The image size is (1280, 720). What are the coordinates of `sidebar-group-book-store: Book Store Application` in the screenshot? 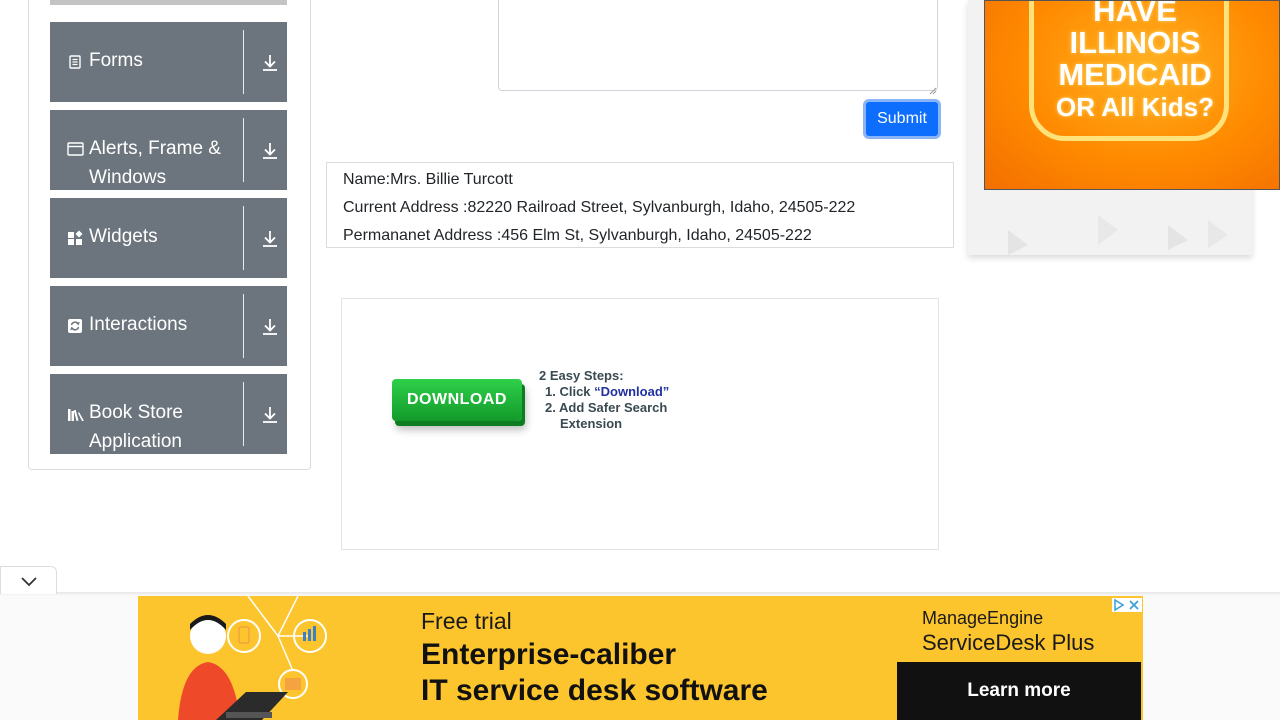 It's located at (168, 414).